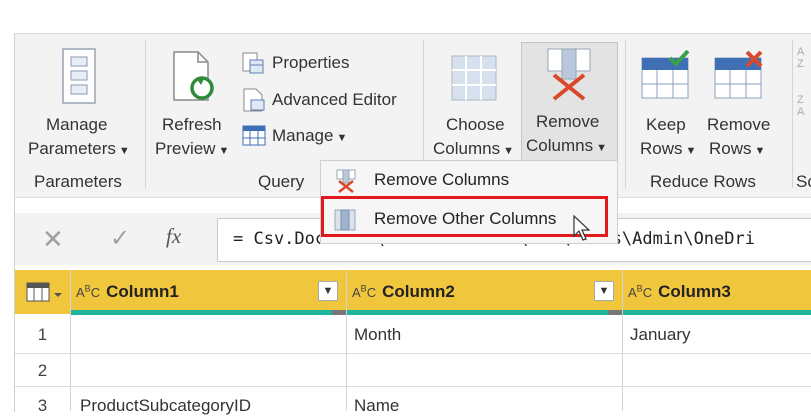 Image resolution: width=811 pixels, height=416 pixels. I want to click on manage-parameters-label2: Parameters ▼, so click(79, 148).